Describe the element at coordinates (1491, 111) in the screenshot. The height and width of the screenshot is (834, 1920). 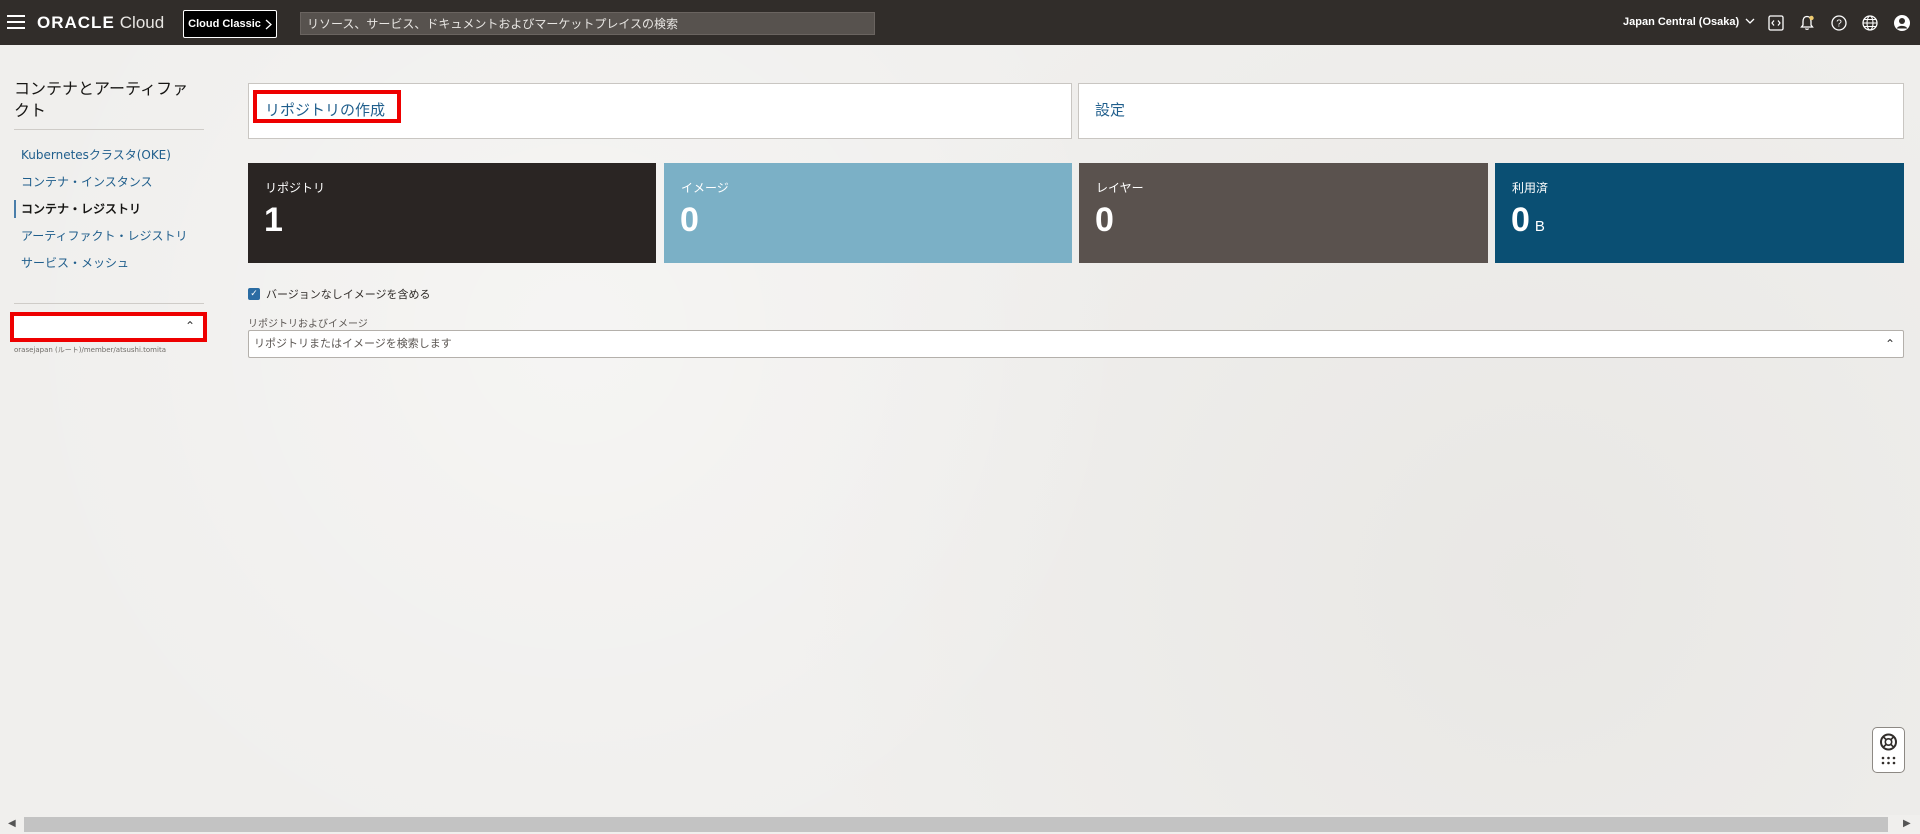
I see `settings-card: 設定` at that location.